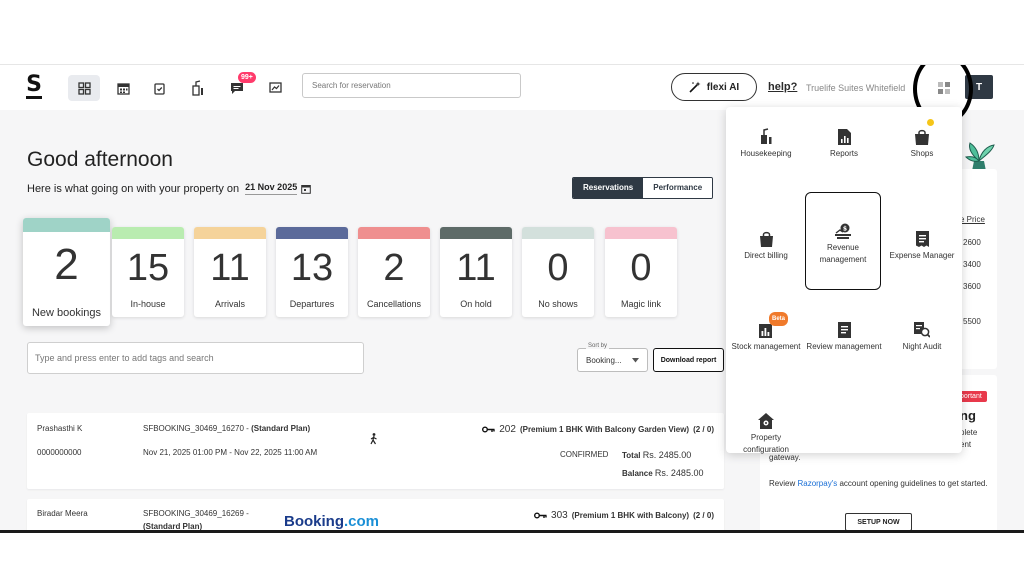 The width and height of the screenshot is (1024, 576). Describe the element at coordinates (766, 236) in the screenshot. I see `direct-billing-icon` at that location.